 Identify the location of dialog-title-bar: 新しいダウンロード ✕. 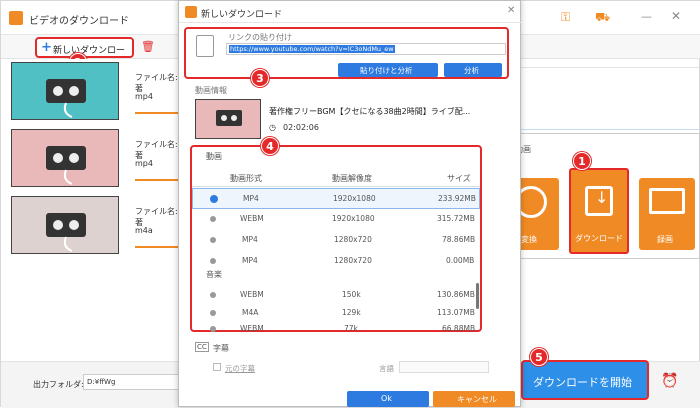
(350, 12).